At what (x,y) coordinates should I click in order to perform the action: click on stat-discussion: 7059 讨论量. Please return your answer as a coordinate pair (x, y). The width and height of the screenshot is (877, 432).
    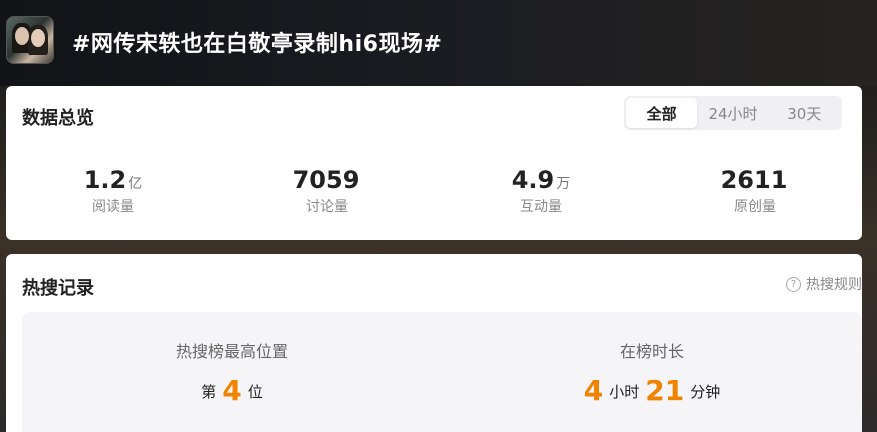
    Looking at the image, I should click on (327, 194).